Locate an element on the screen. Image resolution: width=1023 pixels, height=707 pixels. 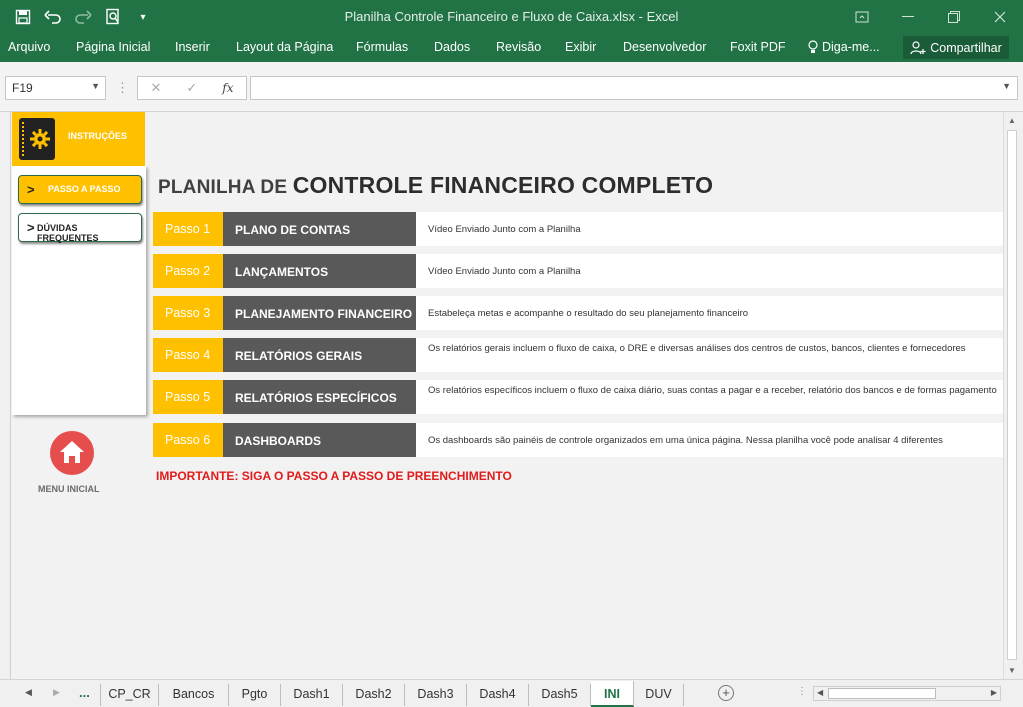
tab-dados: Dados is located at coordinates (452, 47).